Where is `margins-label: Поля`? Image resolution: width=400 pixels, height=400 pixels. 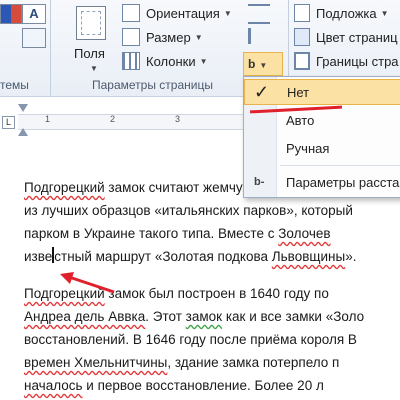 margins-label: Поля is located at coordinates (89, 53).